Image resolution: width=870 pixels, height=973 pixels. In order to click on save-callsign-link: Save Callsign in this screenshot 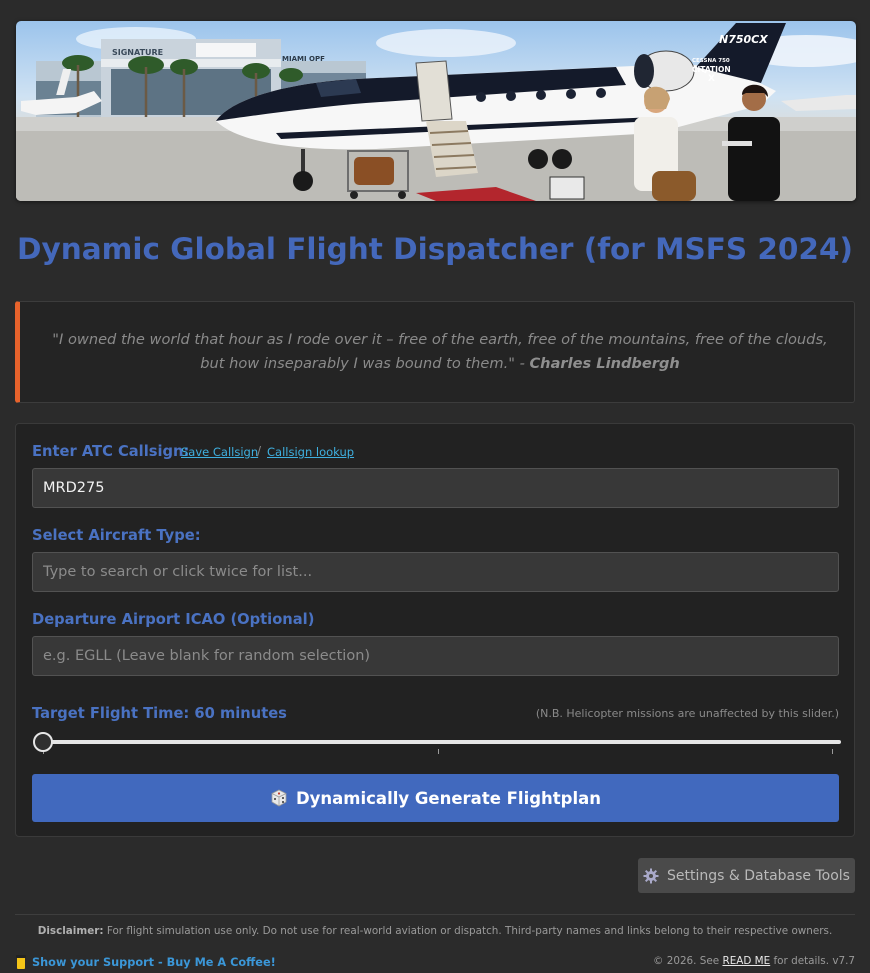, I will do `click(219, 452)`.